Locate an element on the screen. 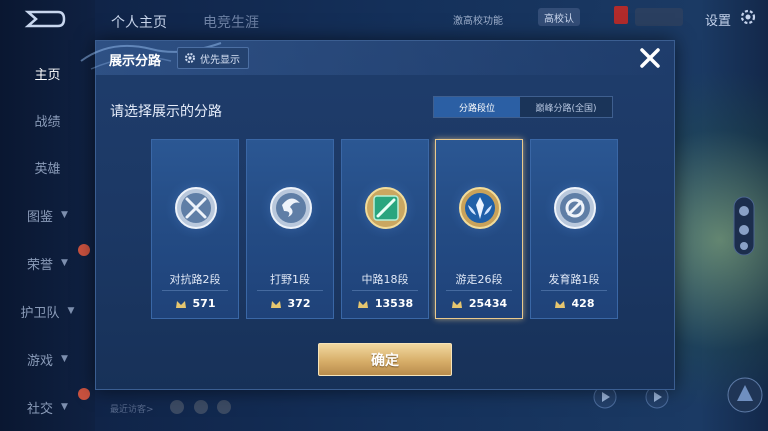  sidebar-item-hero: 英雄 is located at coordinates (47, 167).